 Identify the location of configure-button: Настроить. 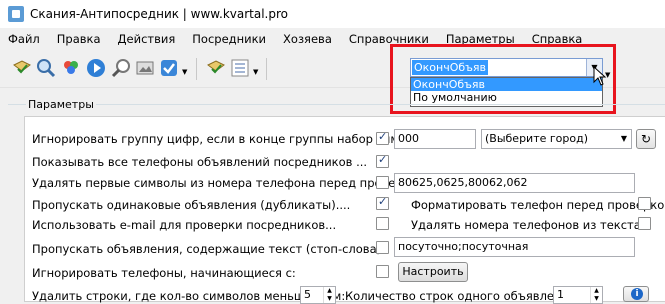
(433, 272).